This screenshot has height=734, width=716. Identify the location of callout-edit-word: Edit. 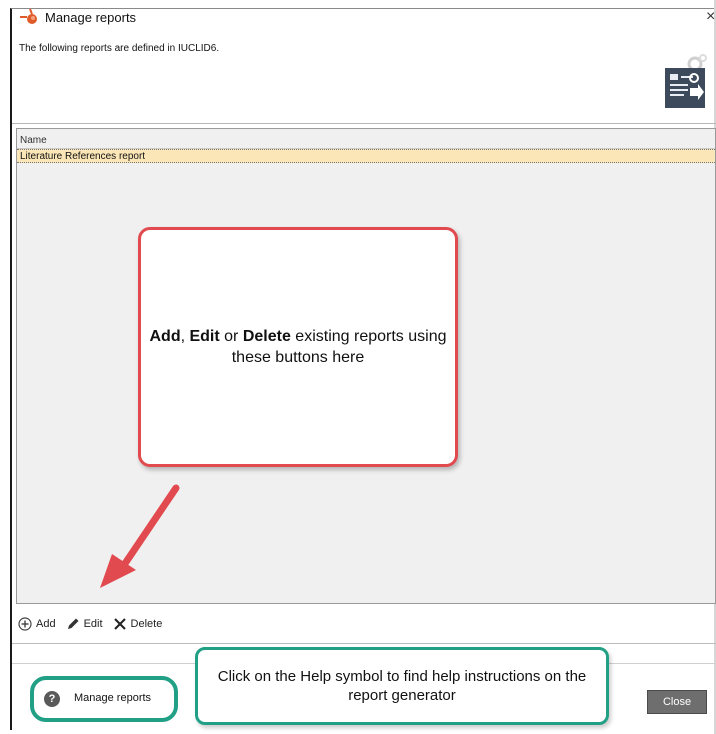
(204, 336).